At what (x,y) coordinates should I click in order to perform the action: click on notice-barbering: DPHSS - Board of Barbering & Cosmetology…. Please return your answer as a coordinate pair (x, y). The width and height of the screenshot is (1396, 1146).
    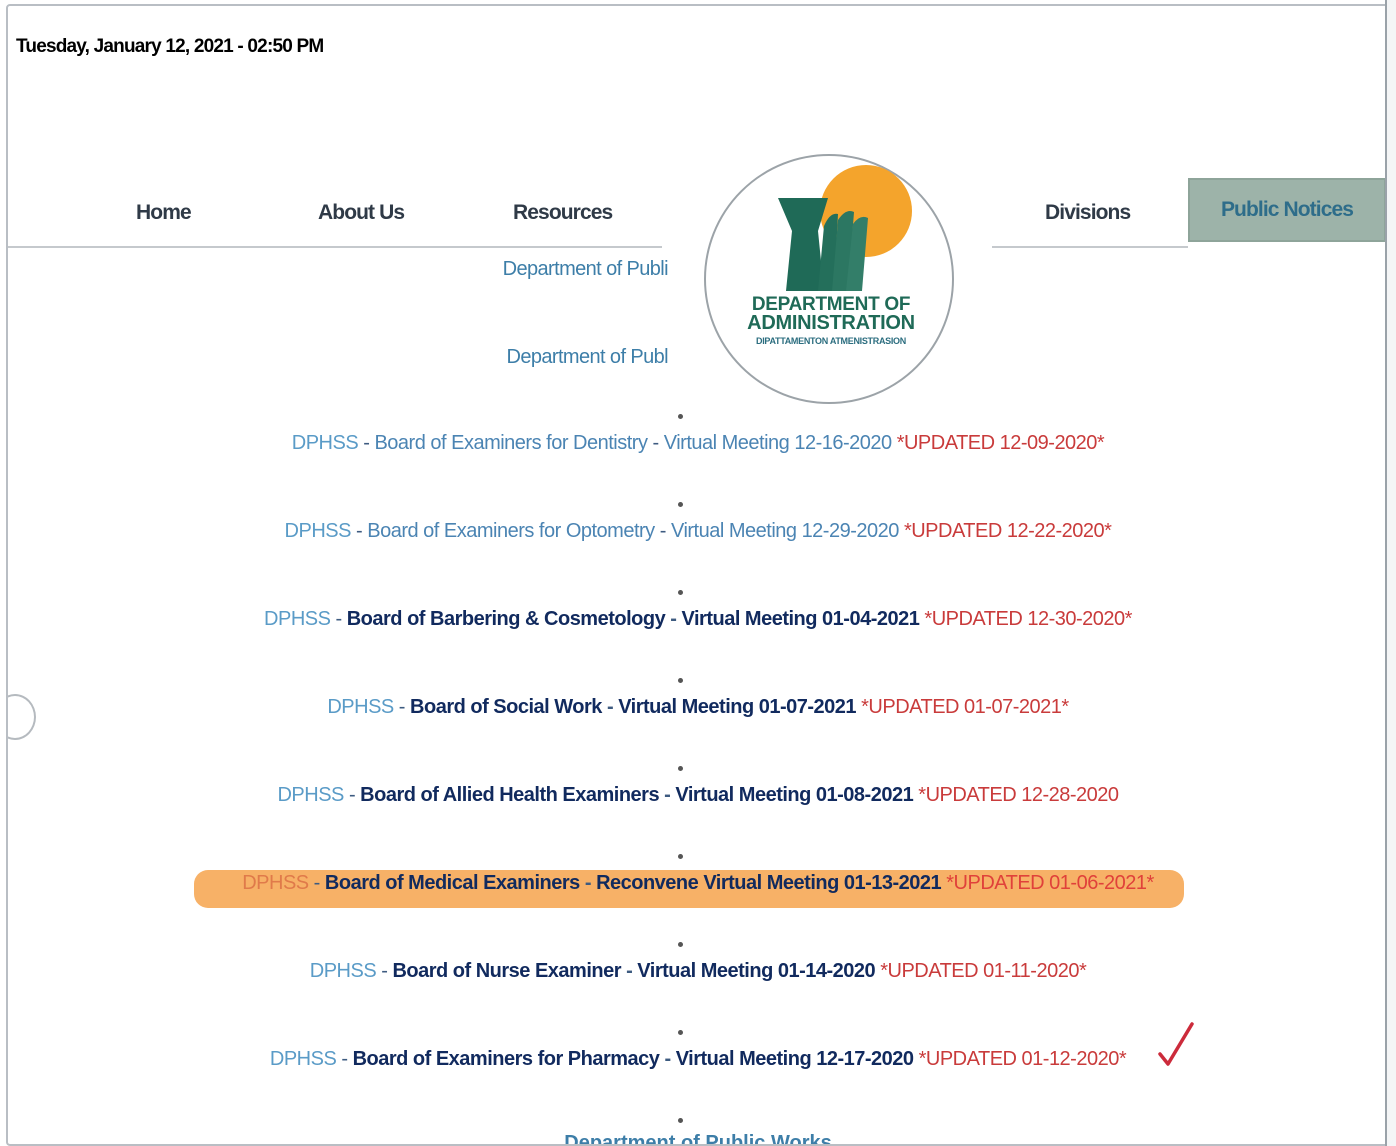
    Looking at the image, I should click on (698, 619).